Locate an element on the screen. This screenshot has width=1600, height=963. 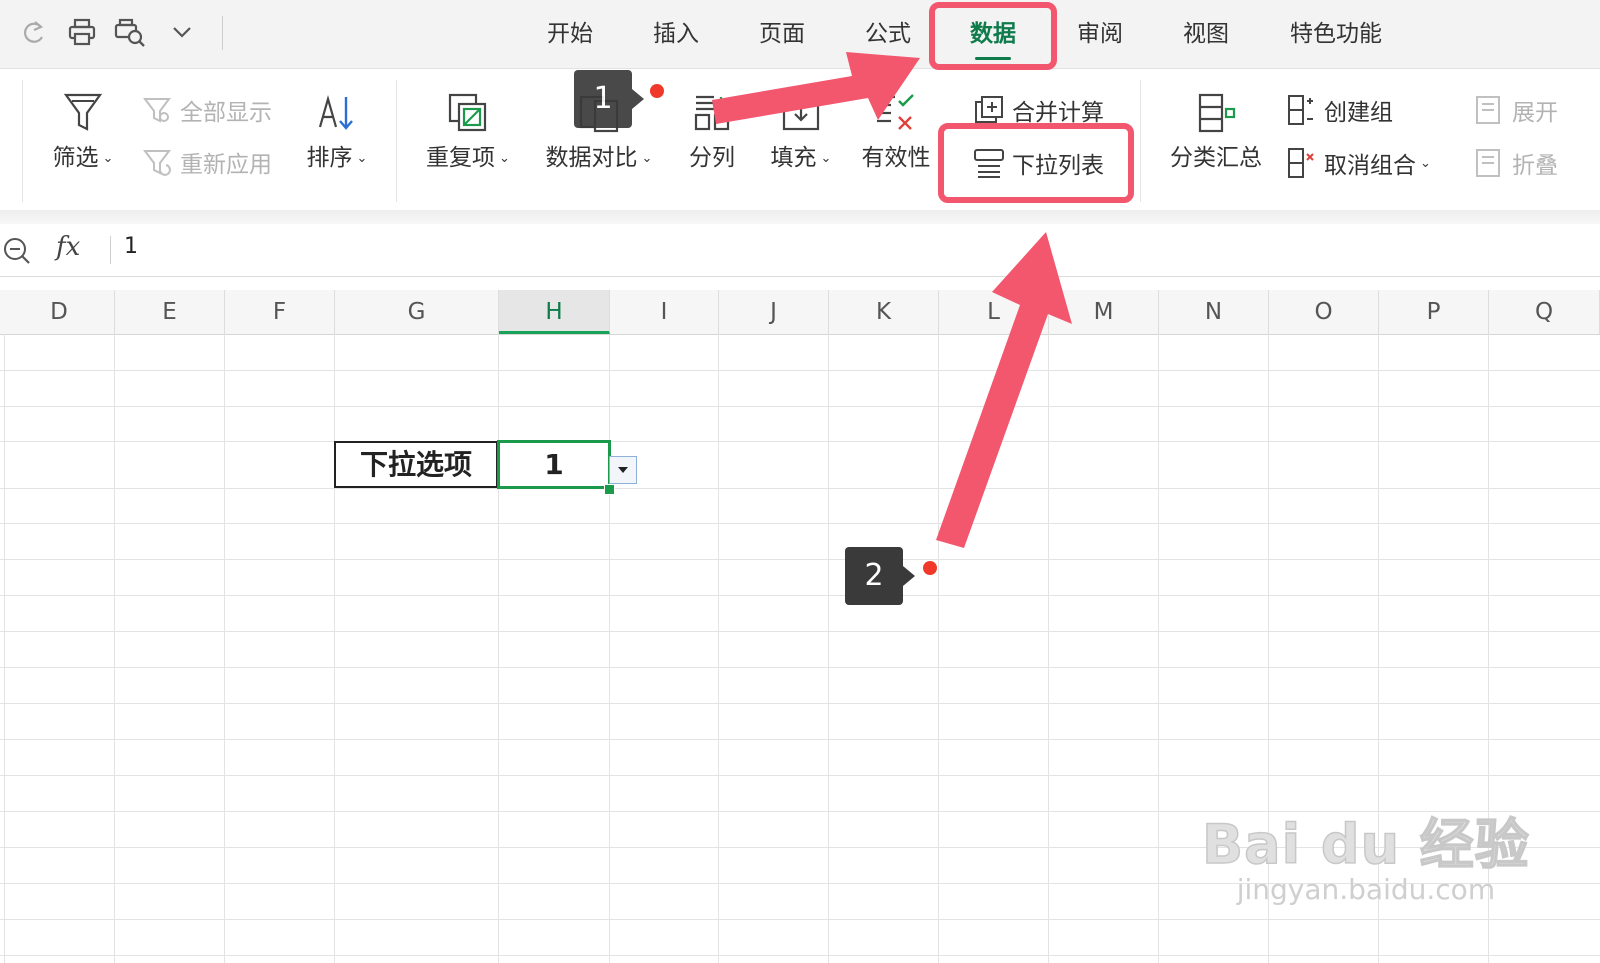
dropdown-list-highlight is located at coordinates (1036, 163).